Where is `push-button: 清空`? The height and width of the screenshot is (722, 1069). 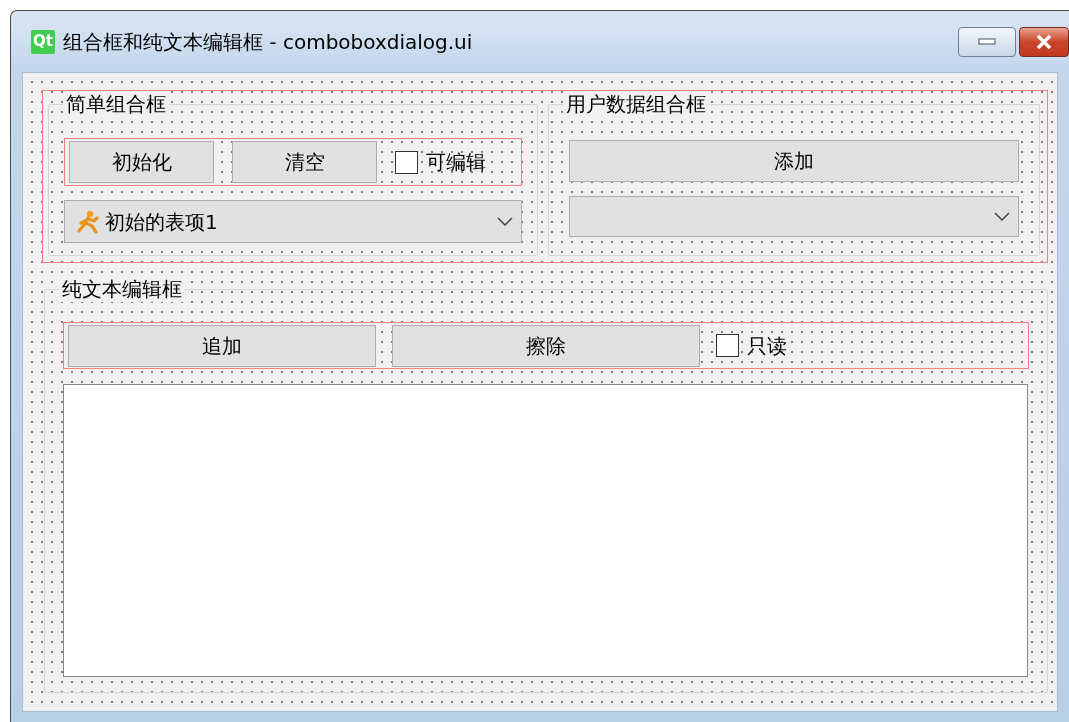 push-button: 清空 is located at coordinates (304, 162).